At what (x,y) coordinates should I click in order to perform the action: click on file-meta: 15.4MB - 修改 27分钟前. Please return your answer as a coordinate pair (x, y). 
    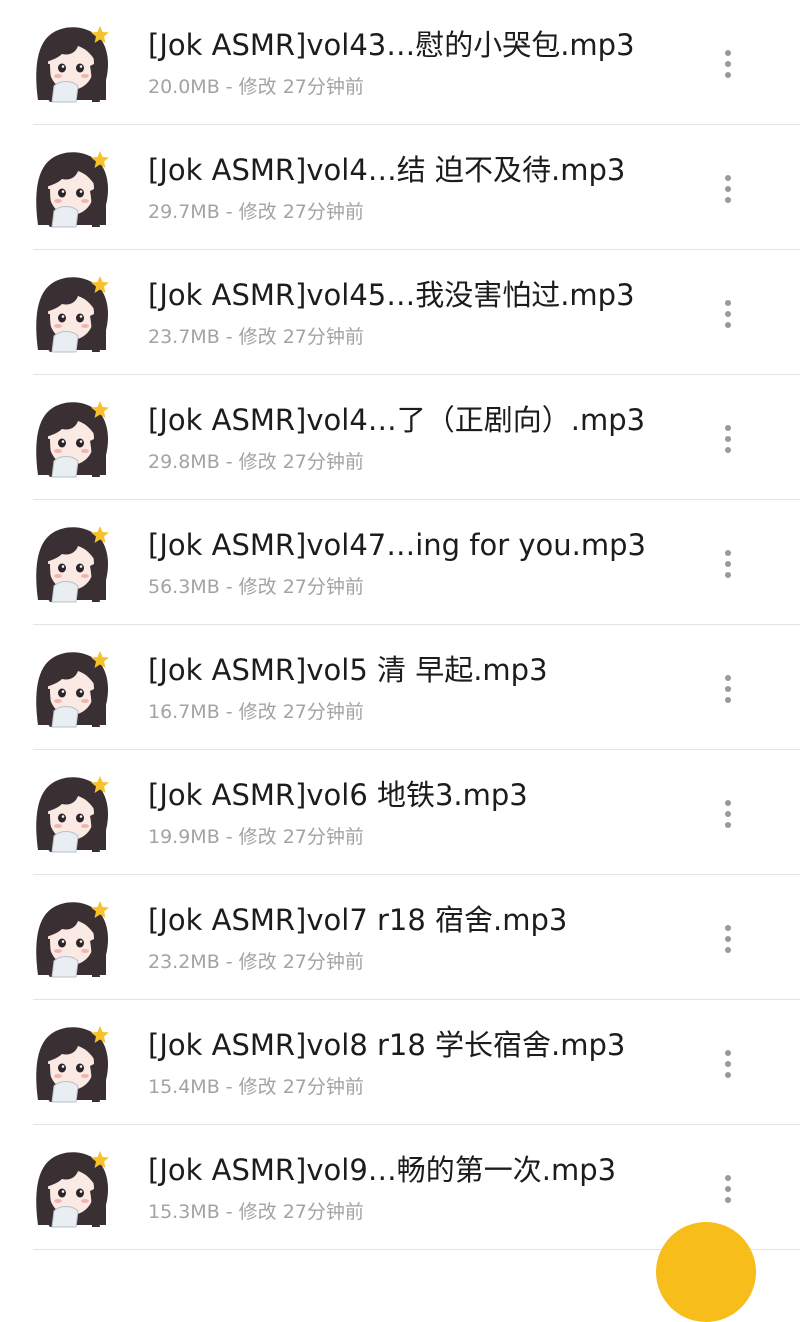
    Looking at the image, I should click on (256, 1087).